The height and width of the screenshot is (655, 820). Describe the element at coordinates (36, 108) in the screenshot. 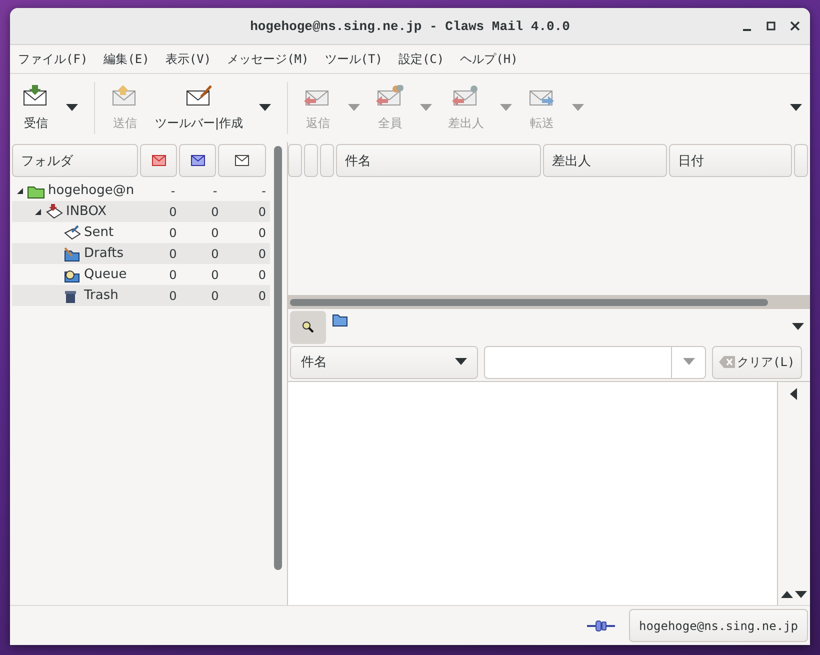

I see `toolbar-button: 受信` at that location.